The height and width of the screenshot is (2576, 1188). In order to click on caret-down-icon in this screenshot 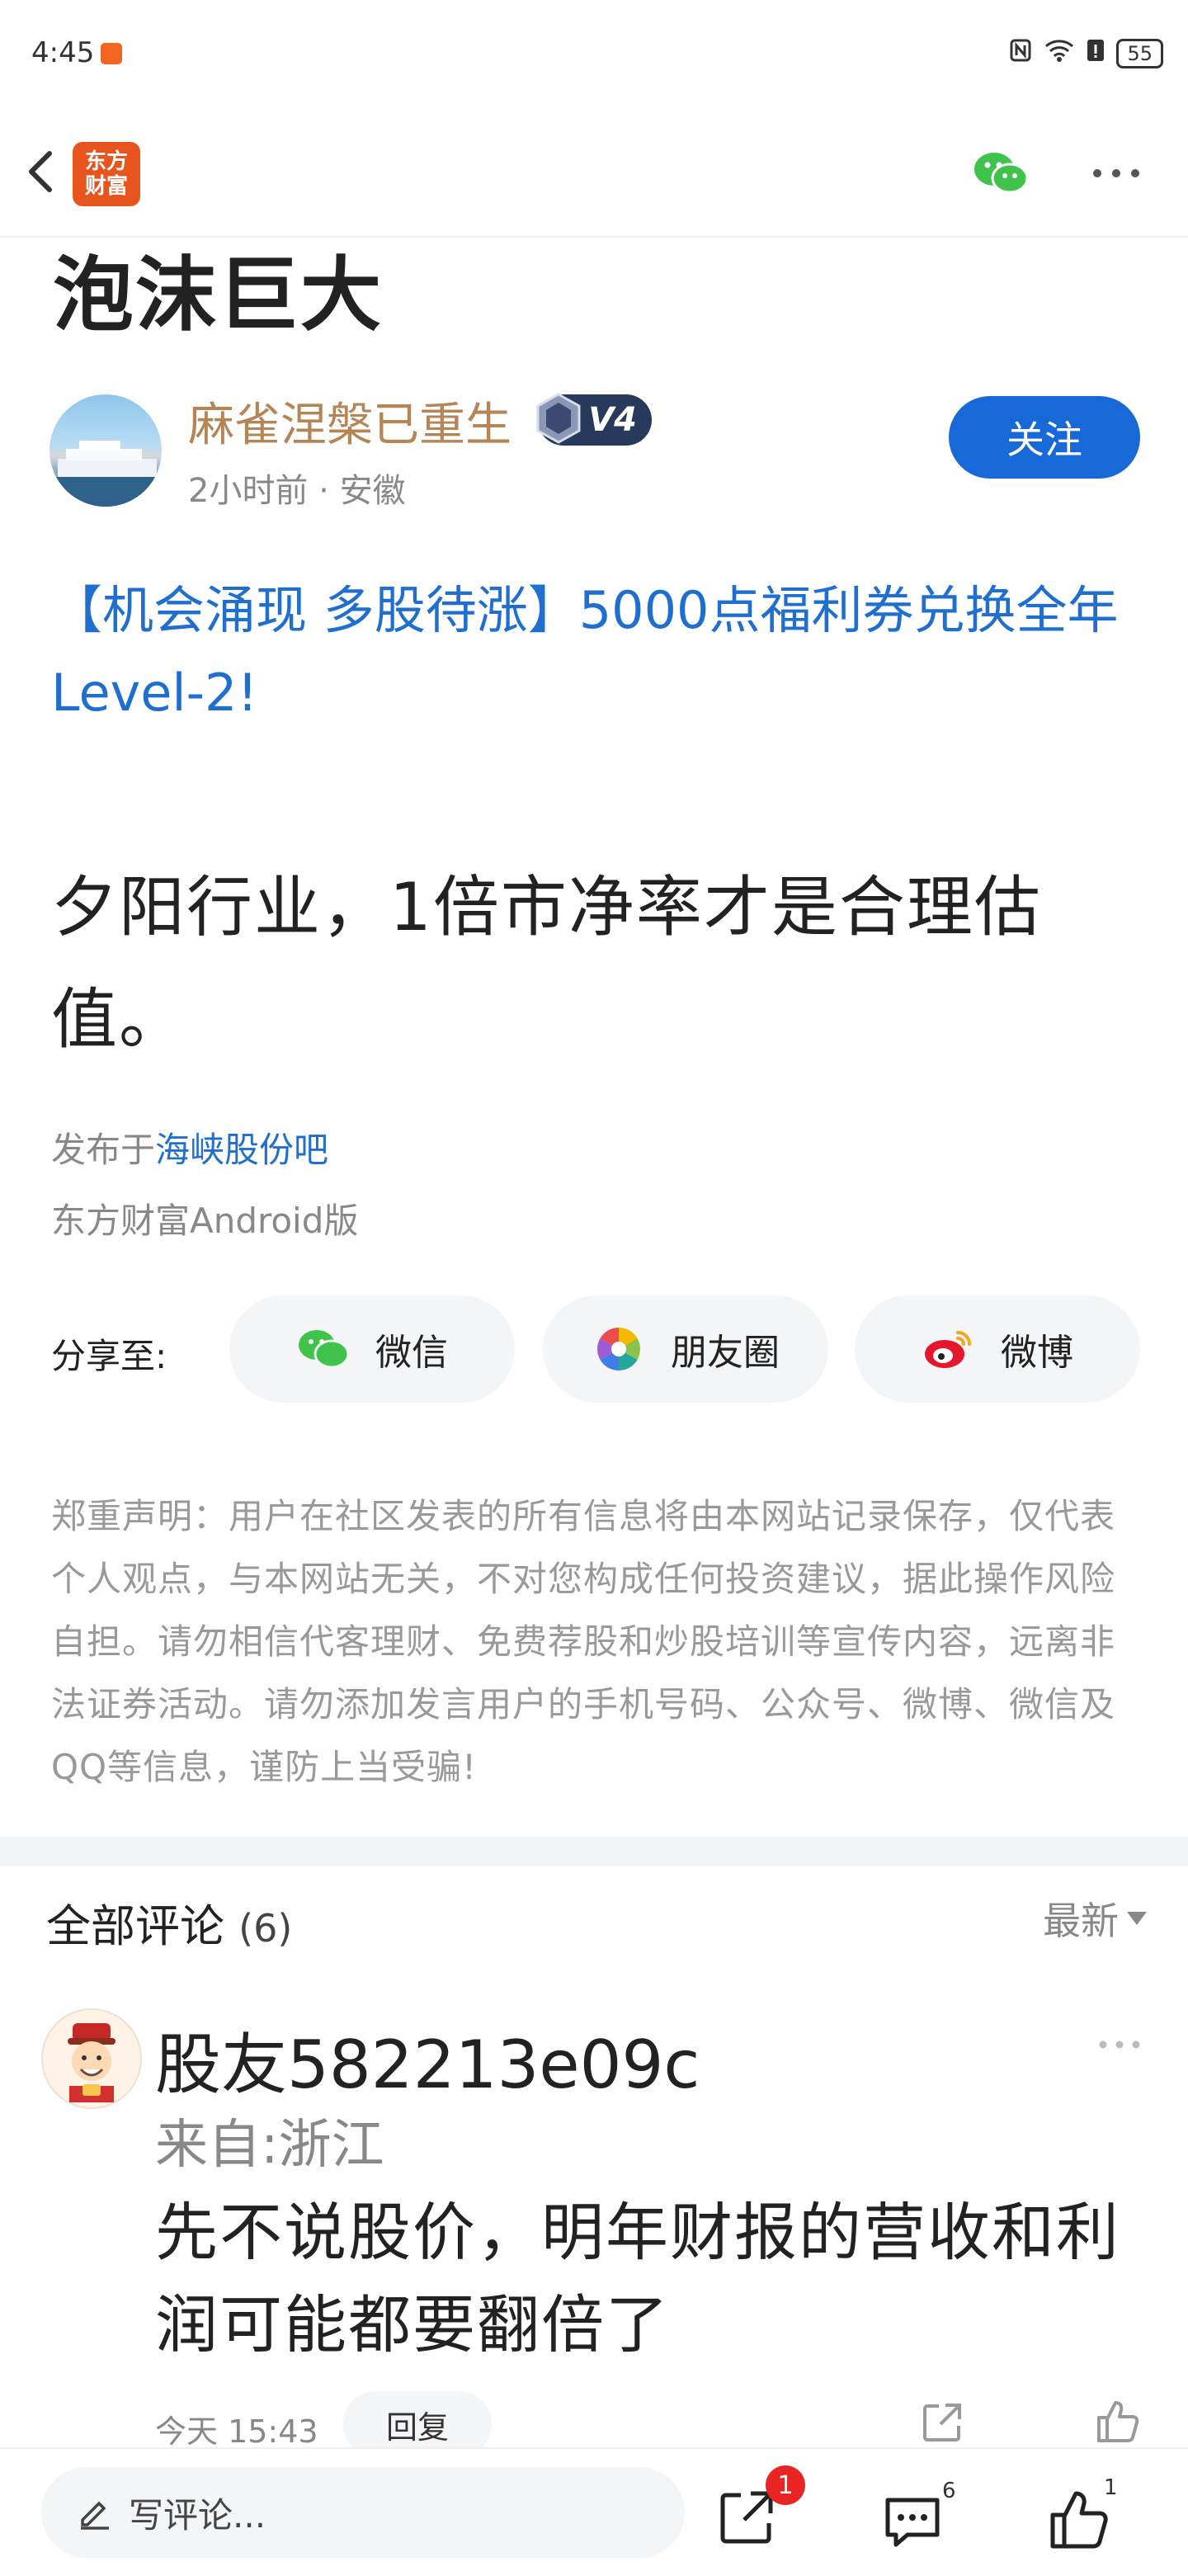, I will do `click(1137, 1918)`.